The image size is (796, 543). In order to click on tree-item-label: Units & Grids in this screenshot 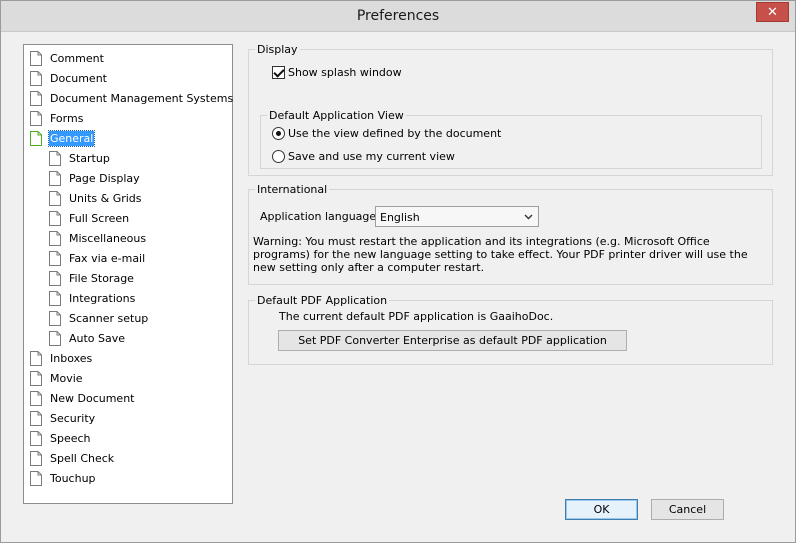, I will do `click(105, 198)`.